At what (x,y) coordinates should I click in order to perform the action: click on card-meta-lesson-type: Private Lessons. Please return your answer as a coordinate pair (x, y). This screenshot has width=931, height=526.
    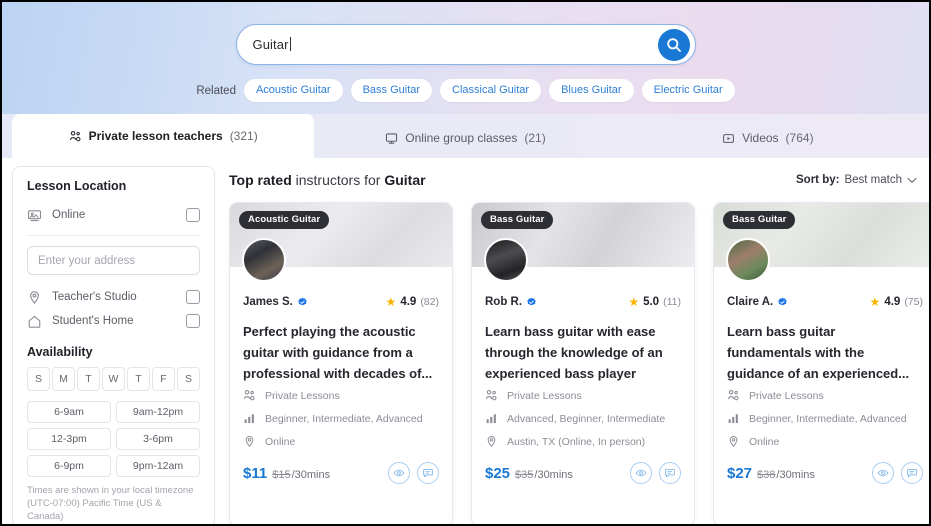
    Looking at the image, I should click on (825, 395).